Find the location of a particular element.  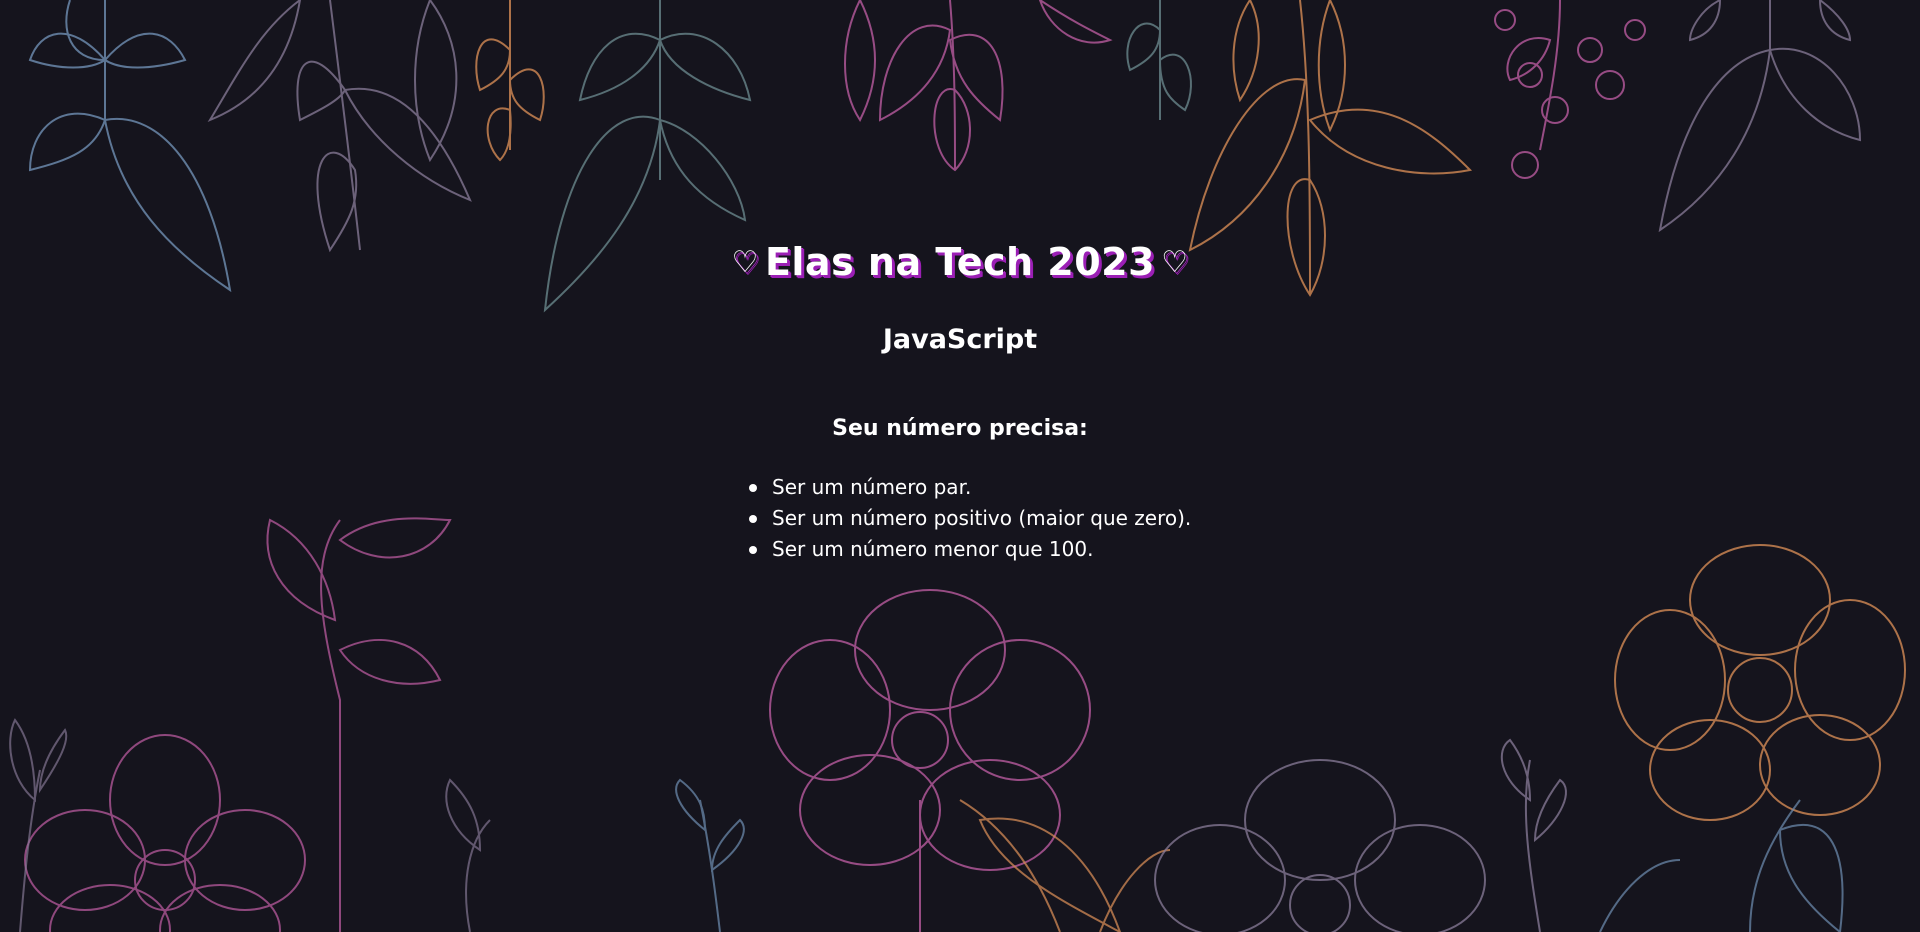

list-item: Ser um número menor que 100. is located at coordinates (968, 549).